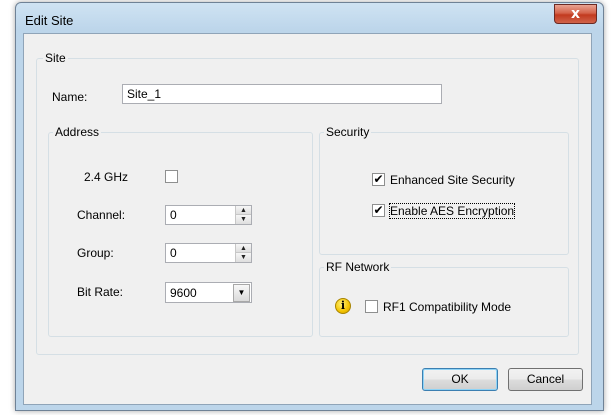 The height and width of the screenshot is (415, 611). Describe the element at coordinates (243, 248) in the screenshot. I see `group-up-arrow-icon: ▲` at that location.